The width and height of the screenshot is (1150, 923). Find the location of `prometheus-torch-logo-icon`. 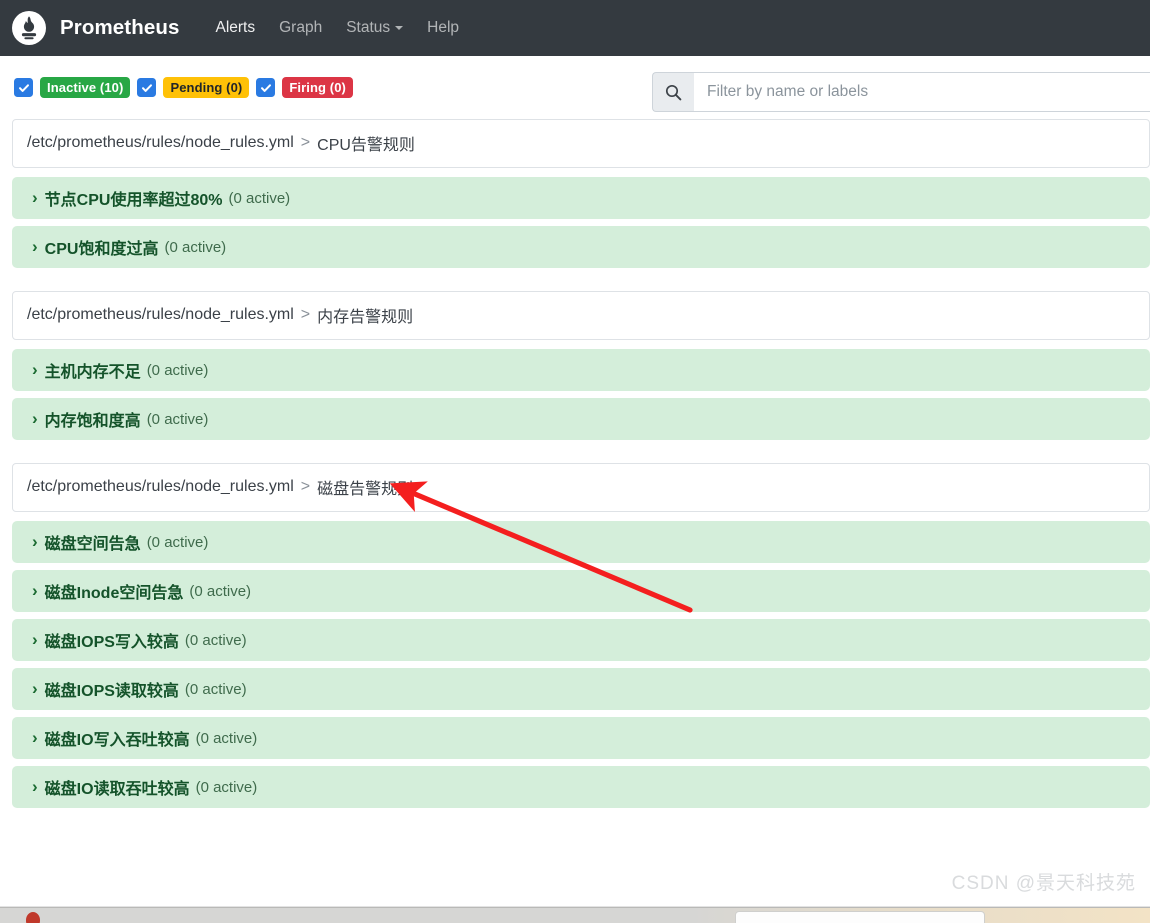

prometheus-torch-logo-icon is located at coordinates (29, 28).